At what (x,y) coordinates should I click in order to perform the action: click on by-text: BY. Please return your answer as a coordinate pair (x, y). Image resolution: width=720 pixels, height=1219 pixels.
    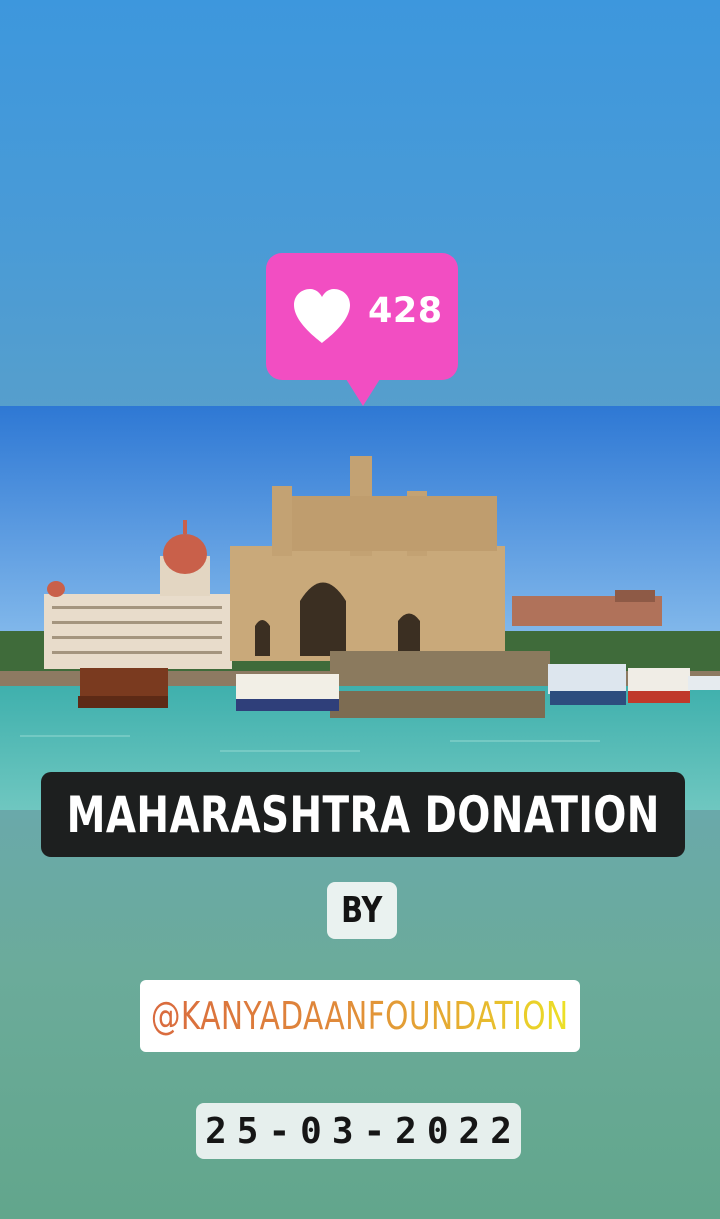
    Looking at the image, I should click on (362, 910).